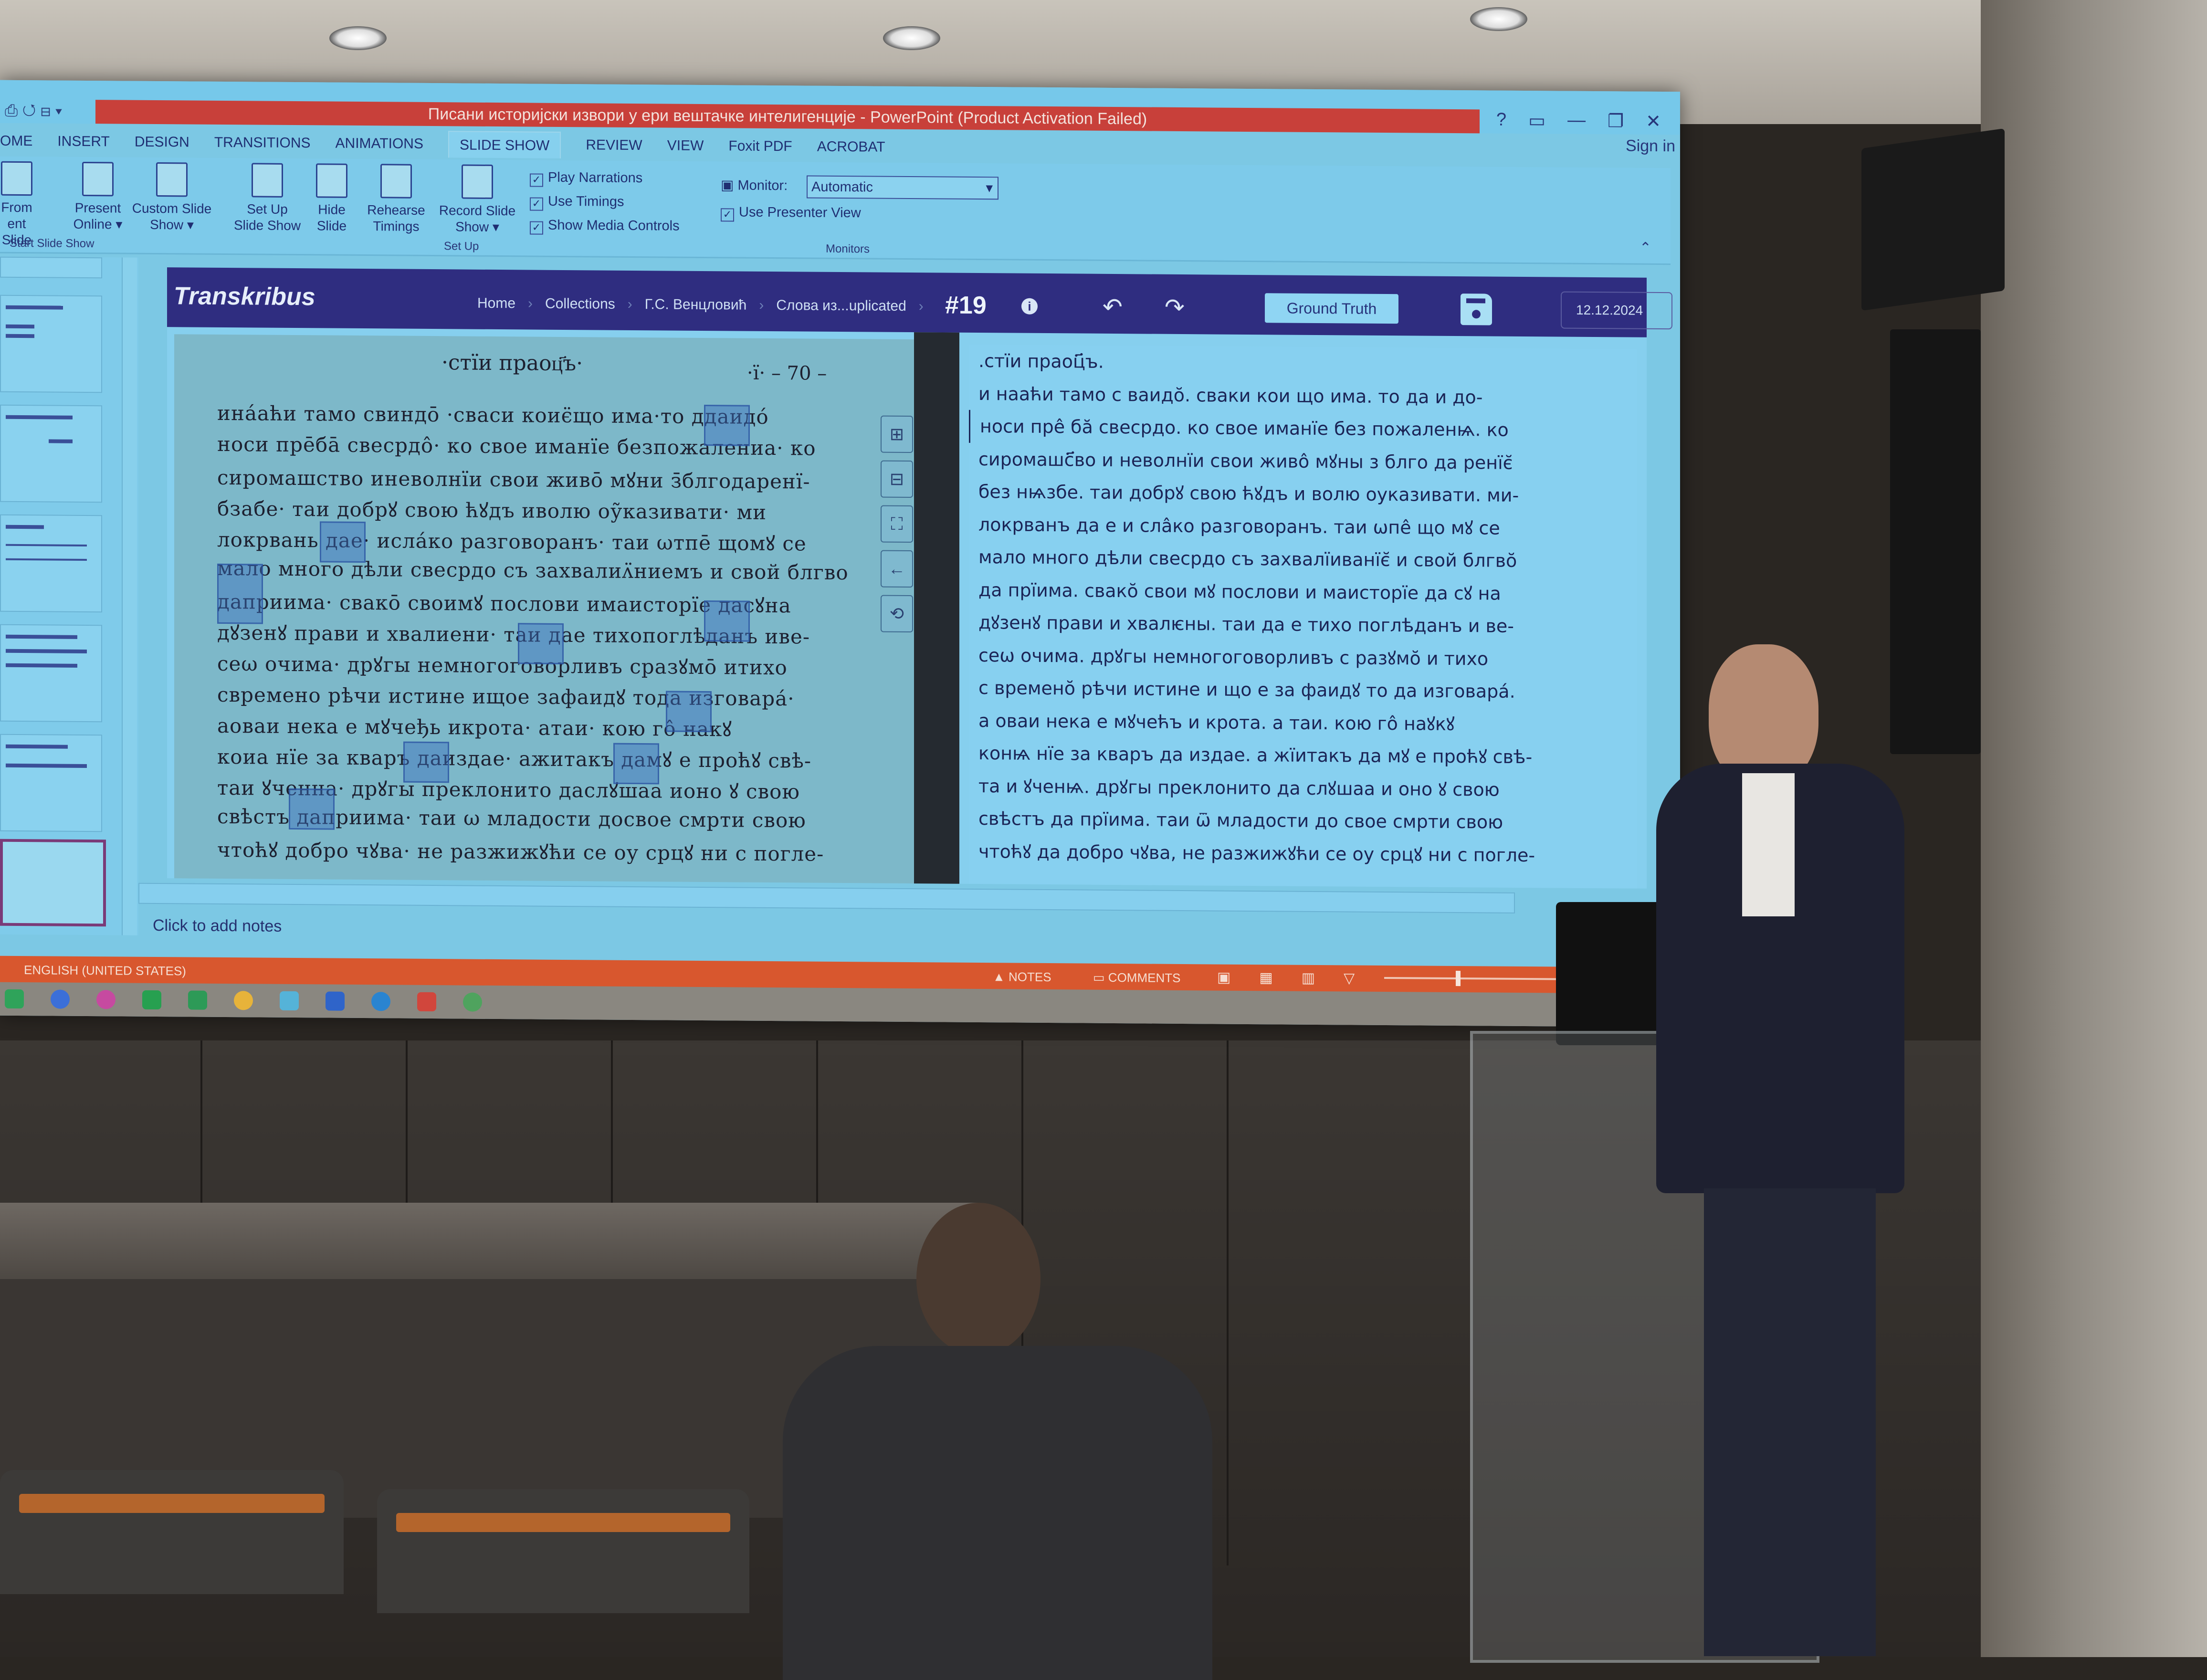  What do you see at coordinates (1029, 307) in the screenshot?
I see `info-icon: i` at bounding box center [1029, 307].